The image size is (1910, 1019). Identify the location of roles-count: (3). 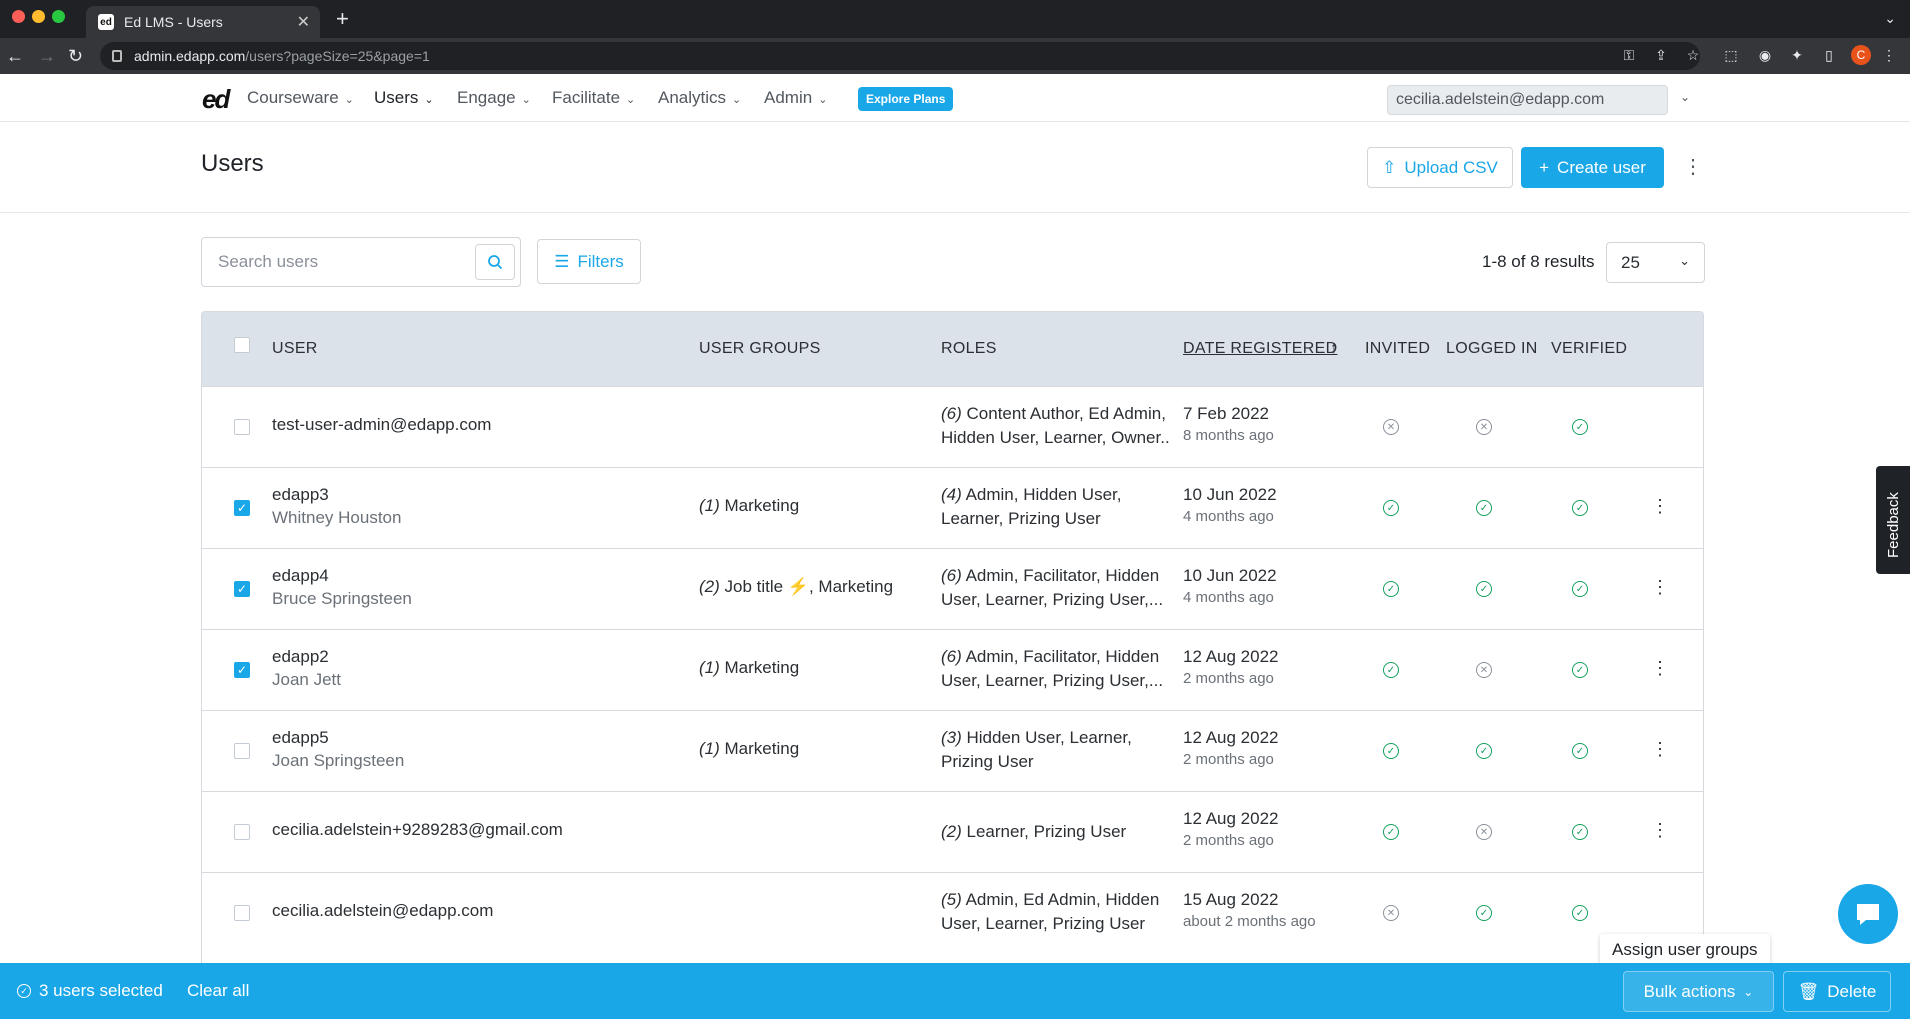
(951, 737).